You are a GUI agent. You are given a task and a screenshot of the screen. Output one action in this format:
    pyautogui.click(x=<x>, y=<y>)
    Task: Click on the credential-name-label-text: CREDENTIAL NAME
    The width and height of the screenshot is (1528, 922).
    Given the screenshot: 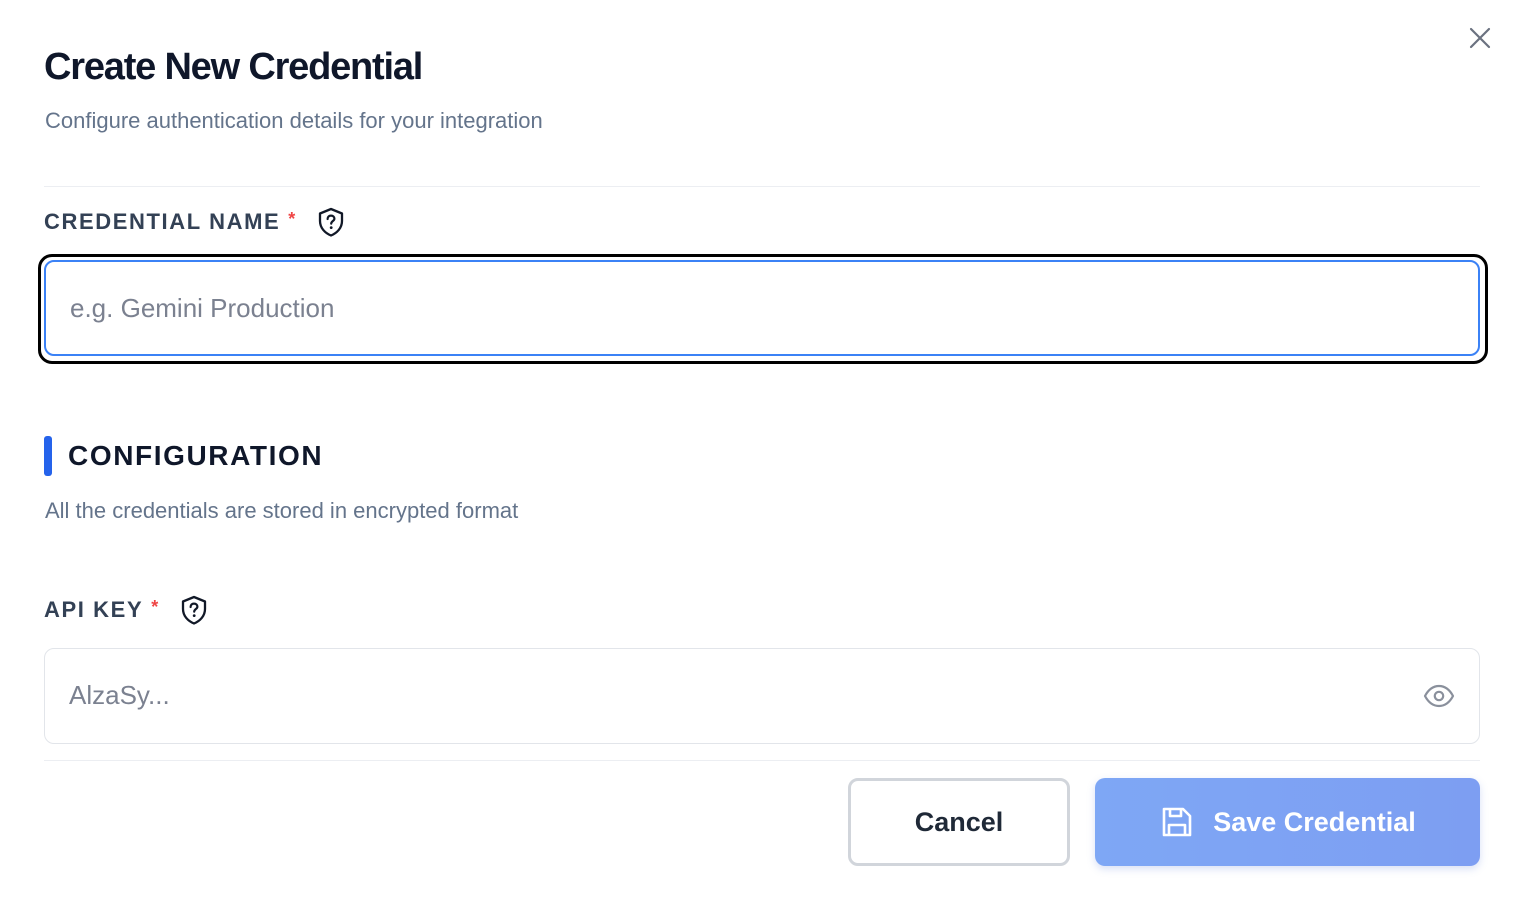 What is the action you would take?
    pyautogui.click(x=162, y=221)
    